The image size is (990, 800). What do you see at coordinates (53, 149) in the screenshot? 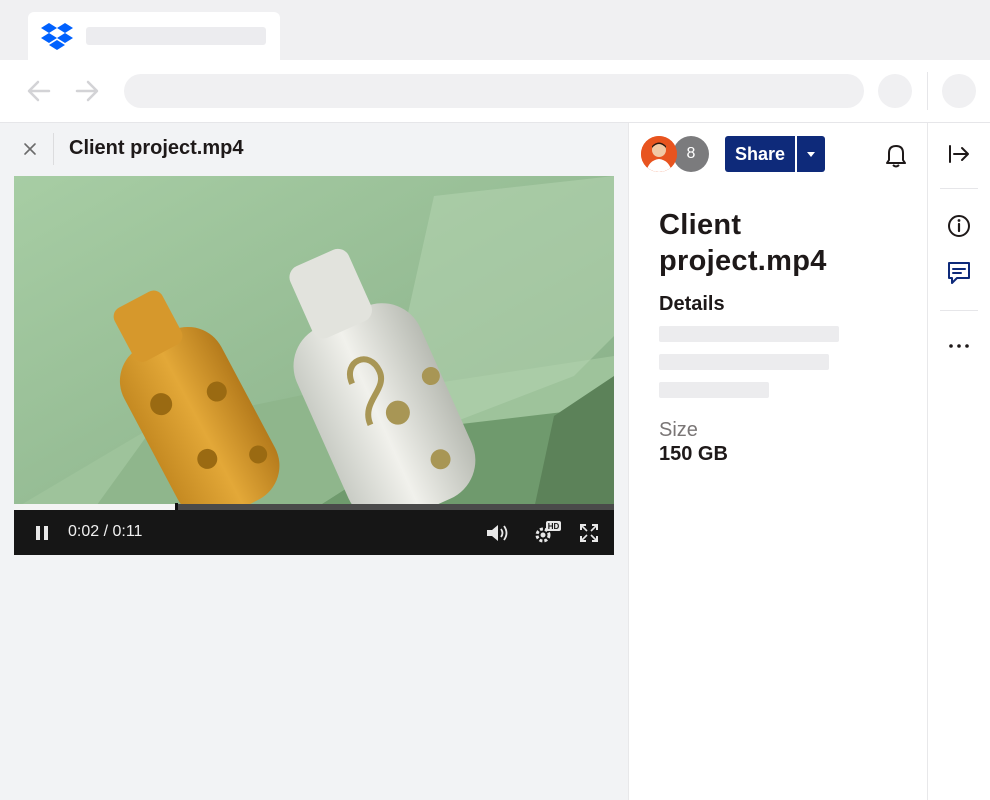
I see `header-divider` at bounding box center [53, 149].